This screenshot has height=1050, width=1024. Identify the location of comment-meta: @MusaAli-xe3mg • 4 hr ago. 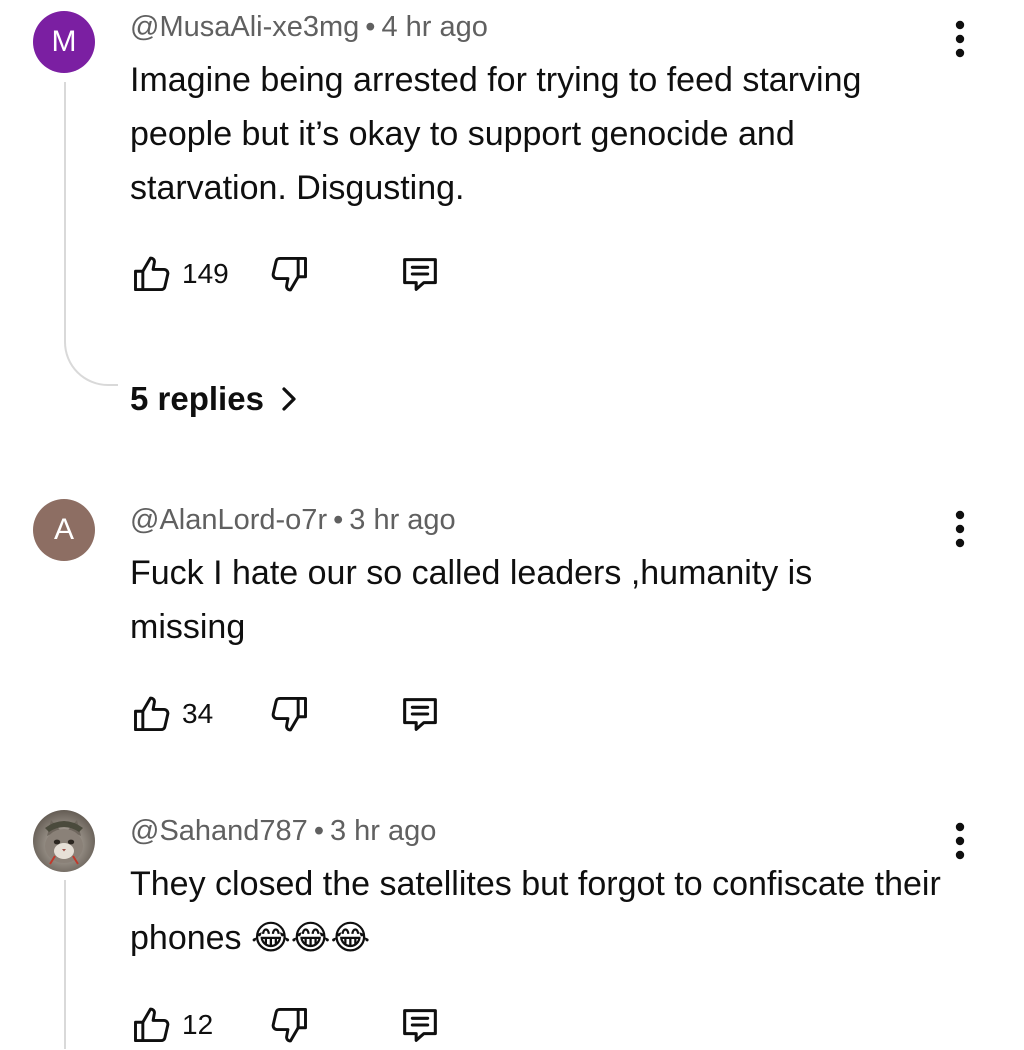
(309, 27).